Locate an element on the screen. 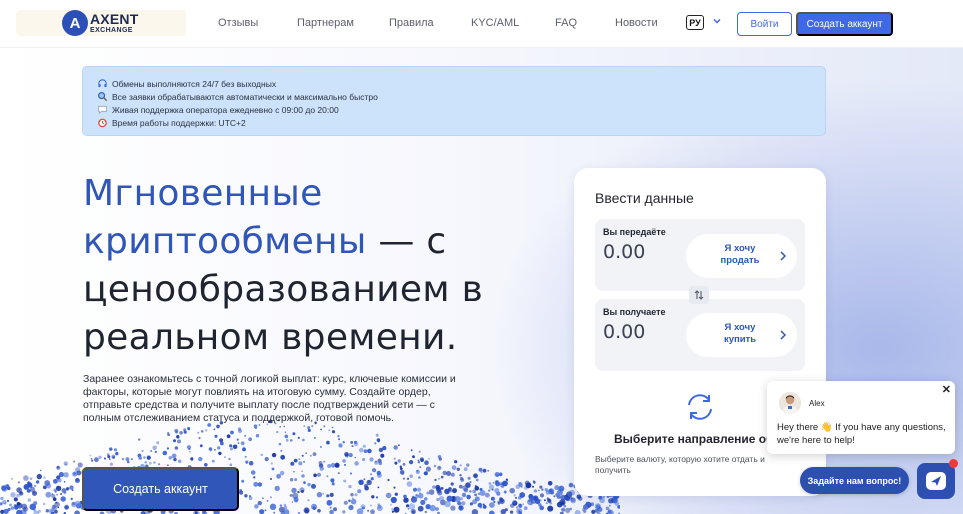 Image resolution: width=963 pixels, height=514 pixels. receive-field: Вы получаете 0.00 Я хочу купить is located at coordinates (700, 335).